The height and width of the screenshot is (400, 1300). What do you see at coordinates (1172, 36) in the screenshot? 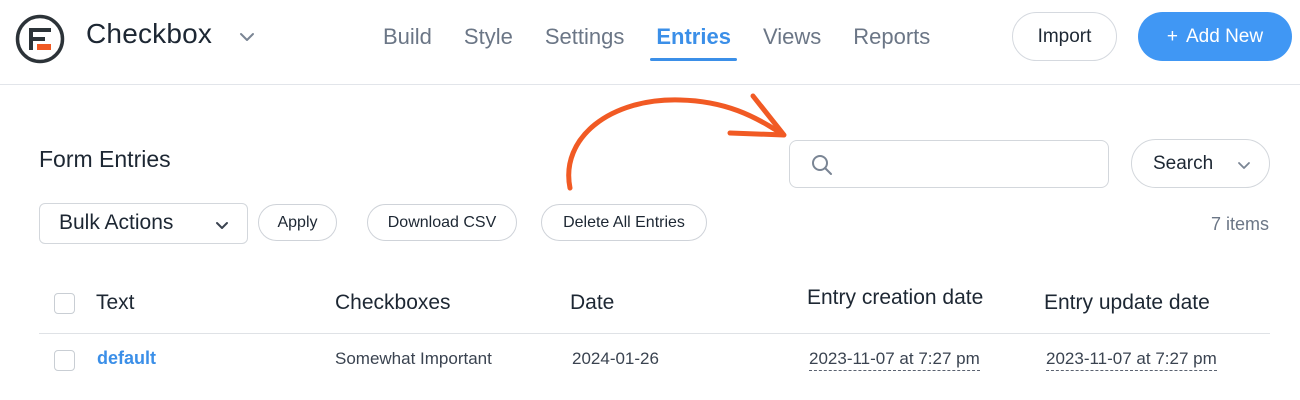
I see `plus-icon: +` at bounding box center [1172, 36].